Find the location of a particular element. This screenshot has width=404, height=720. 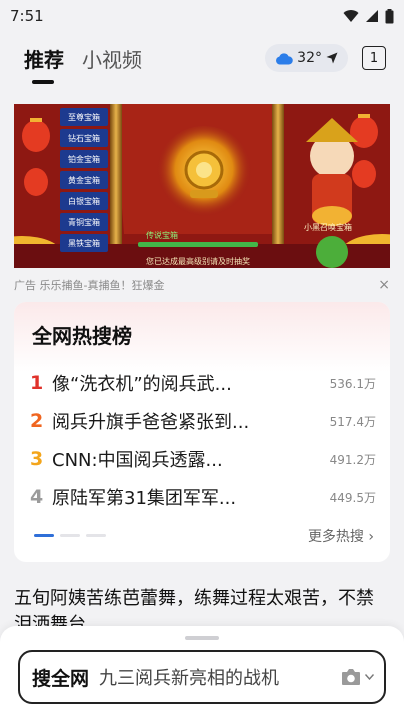

tab-count-button: 1 is located at coordinates (374, 58).